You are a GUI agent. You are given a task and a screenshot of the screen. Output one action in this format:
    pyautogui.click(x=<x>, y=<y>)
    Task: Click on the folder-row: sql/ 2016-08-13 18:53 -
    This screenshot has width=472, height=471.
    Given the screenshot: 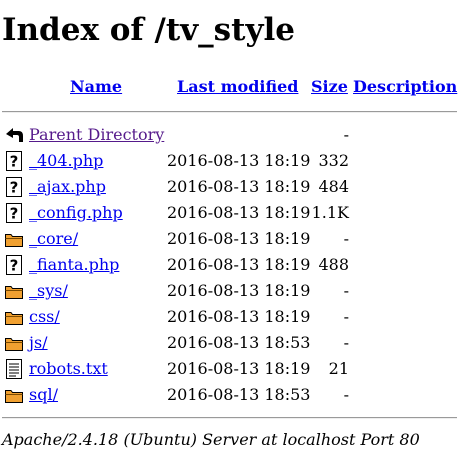 What is the action you would take?
    pyautogui.click(x=236, y=395)
    